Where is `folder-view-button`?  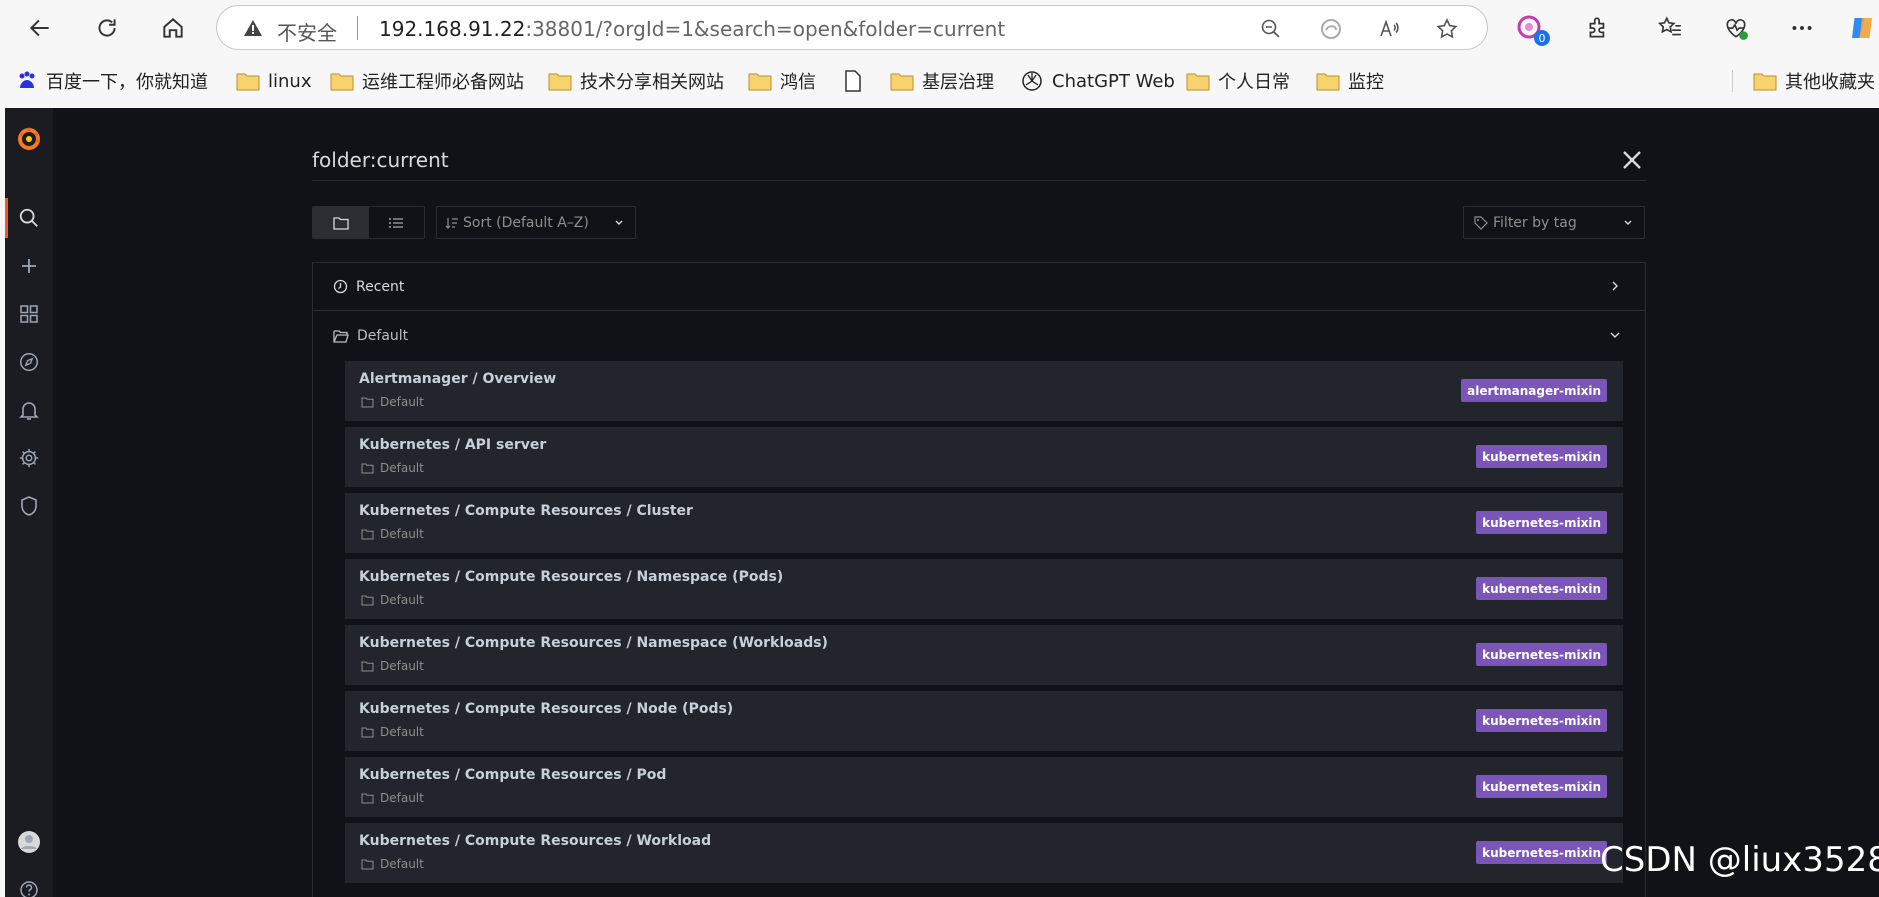
folder-view-button is located at coordinates (341, 222).